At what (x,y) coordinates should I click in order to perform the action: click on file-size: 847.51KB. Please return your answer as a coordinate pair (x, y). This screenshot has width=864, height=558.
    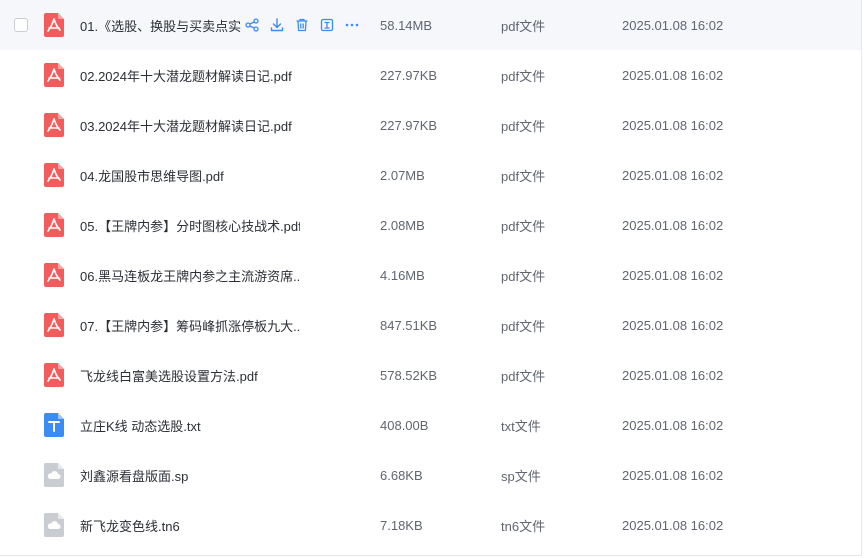
    Looking at the image, I should click on (409, 325).